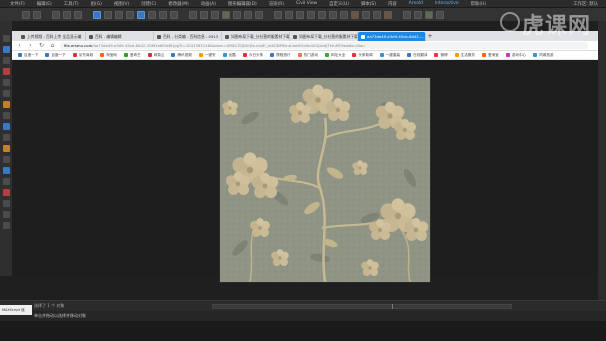 Image resolution: width=606 pixels, height=341 pixels. What do you see at coordinates (429, 14) in the screenshot?
I see `arnold-icon` at bounding box center [429, 14].